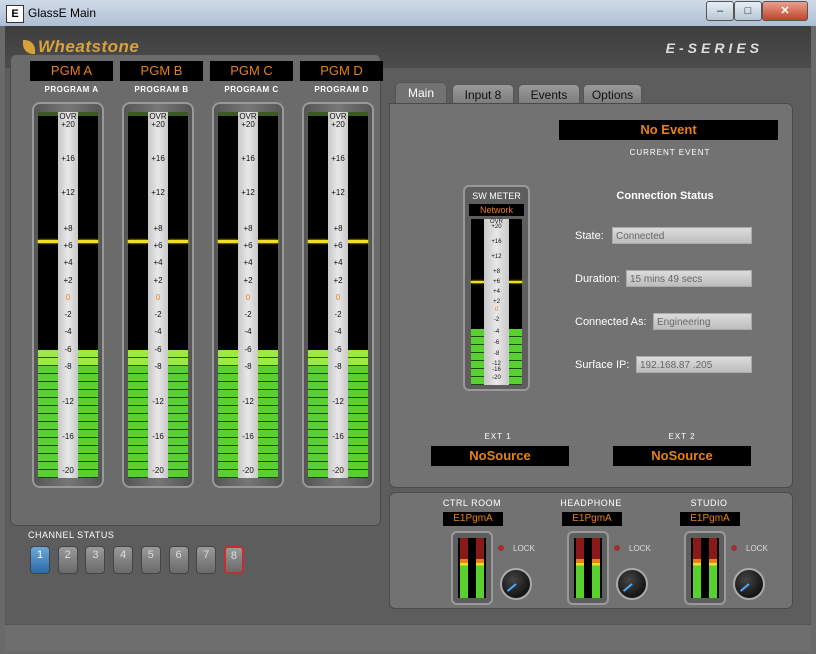 Image resolution: width=816 pixels, height=654 pixels. I want to click on program-a-label: PROGRAM A, so click(71, 89).